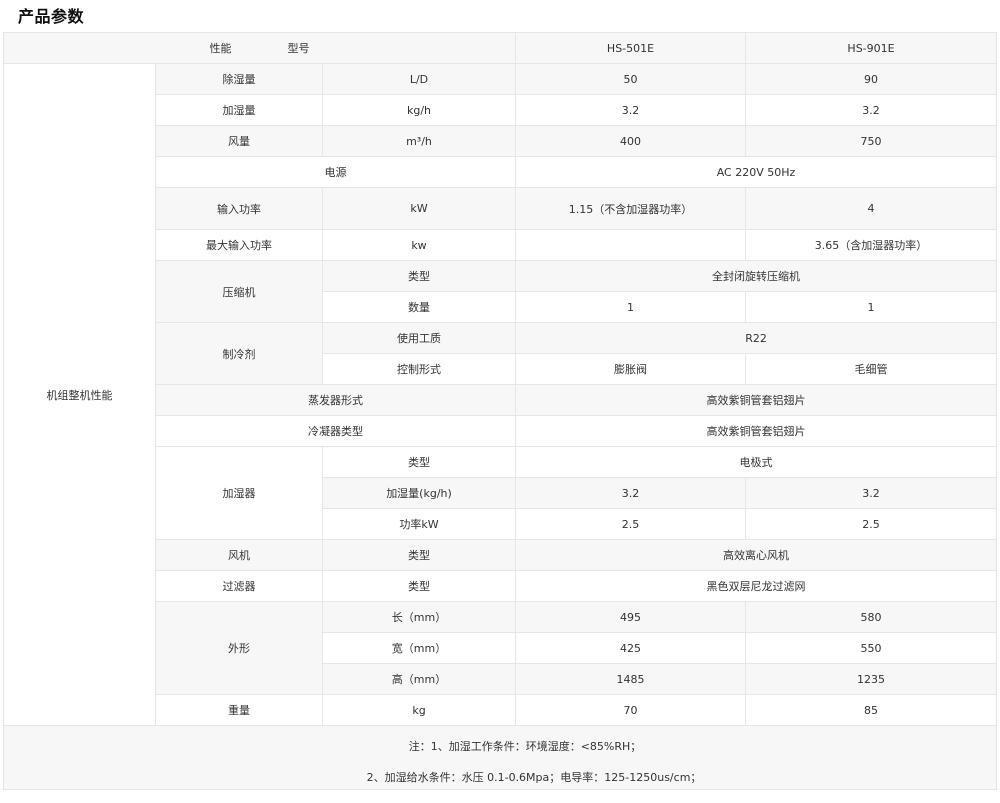 This screenshot has height=803, width=1000. Describe the element at coordinates (631, 679) in the screenshot. I see `value-cell: 1485` at that location.